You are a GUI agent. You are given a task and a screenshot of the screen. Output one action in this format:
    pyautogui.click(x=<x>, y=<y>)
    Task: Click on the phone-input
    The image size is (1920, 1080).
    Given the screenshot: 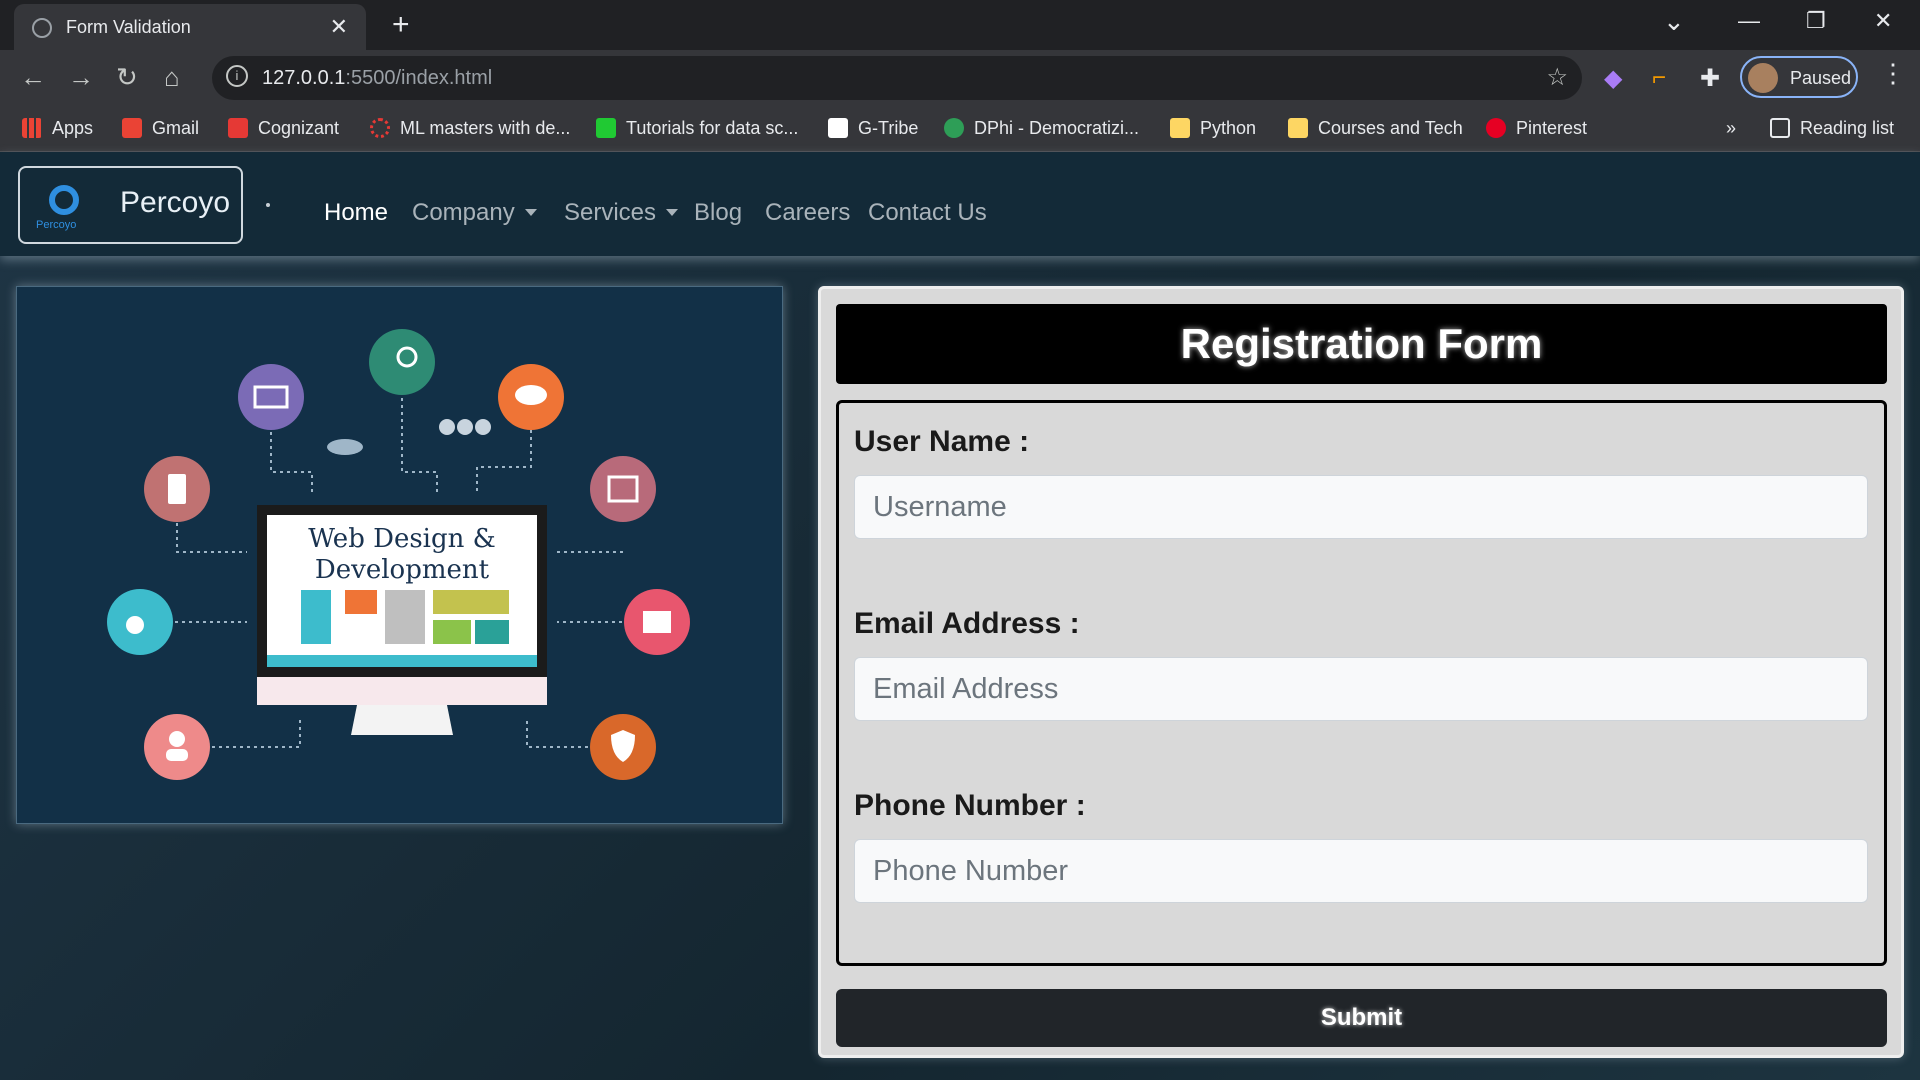 What is the action you would take?
    pyautogui.click(x=1361, y=871)
    